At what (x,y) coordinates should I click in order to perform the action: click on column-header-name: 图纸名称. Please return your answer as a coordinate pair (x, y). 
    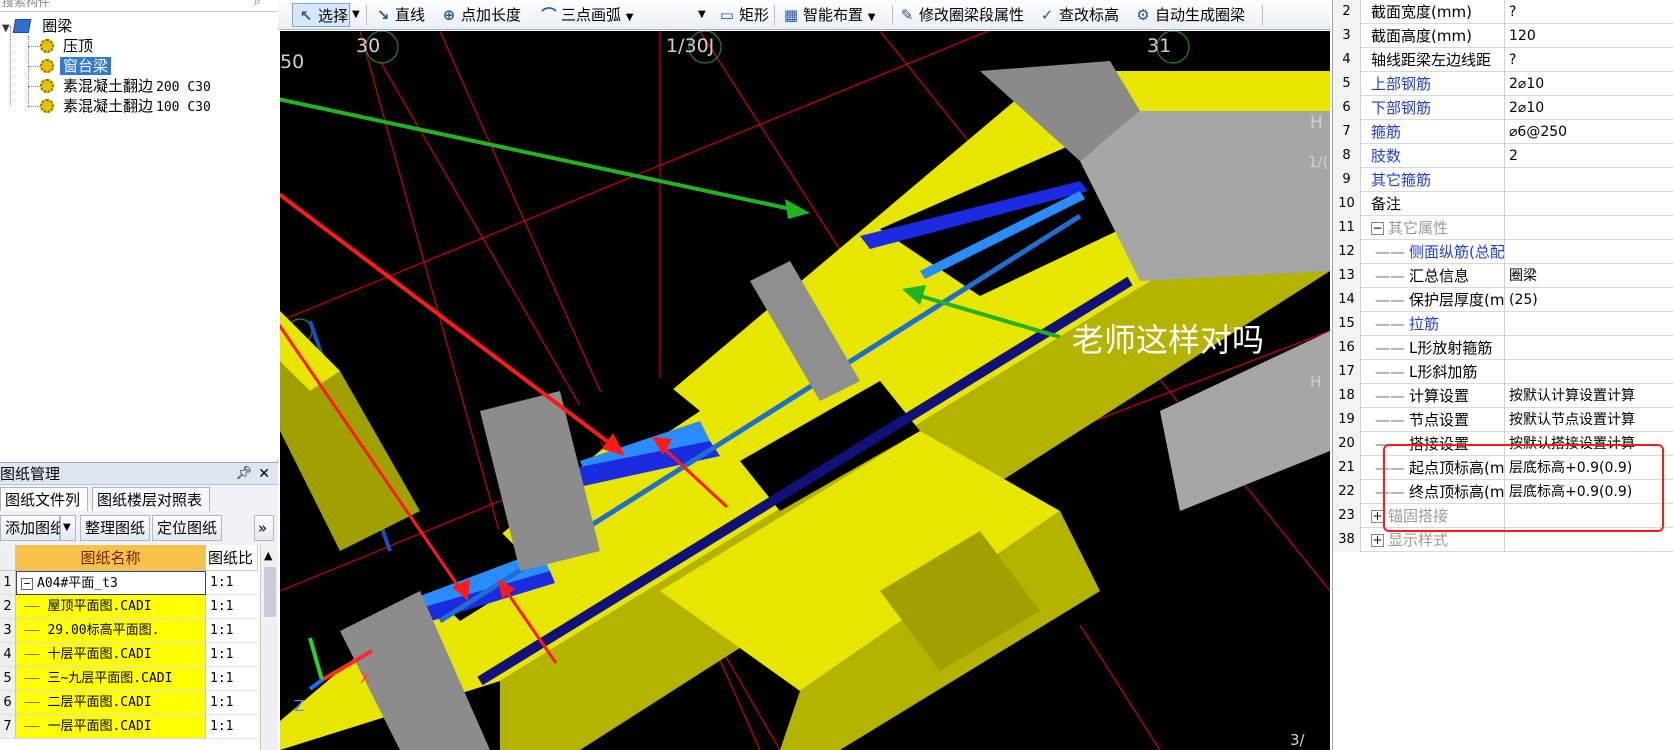
    Looking at the image, I should click on (111, 558).